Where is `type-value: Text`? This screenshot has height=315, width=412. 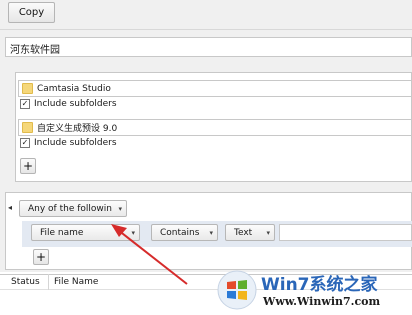
type-value: Text is located at coordinates (243, 232).